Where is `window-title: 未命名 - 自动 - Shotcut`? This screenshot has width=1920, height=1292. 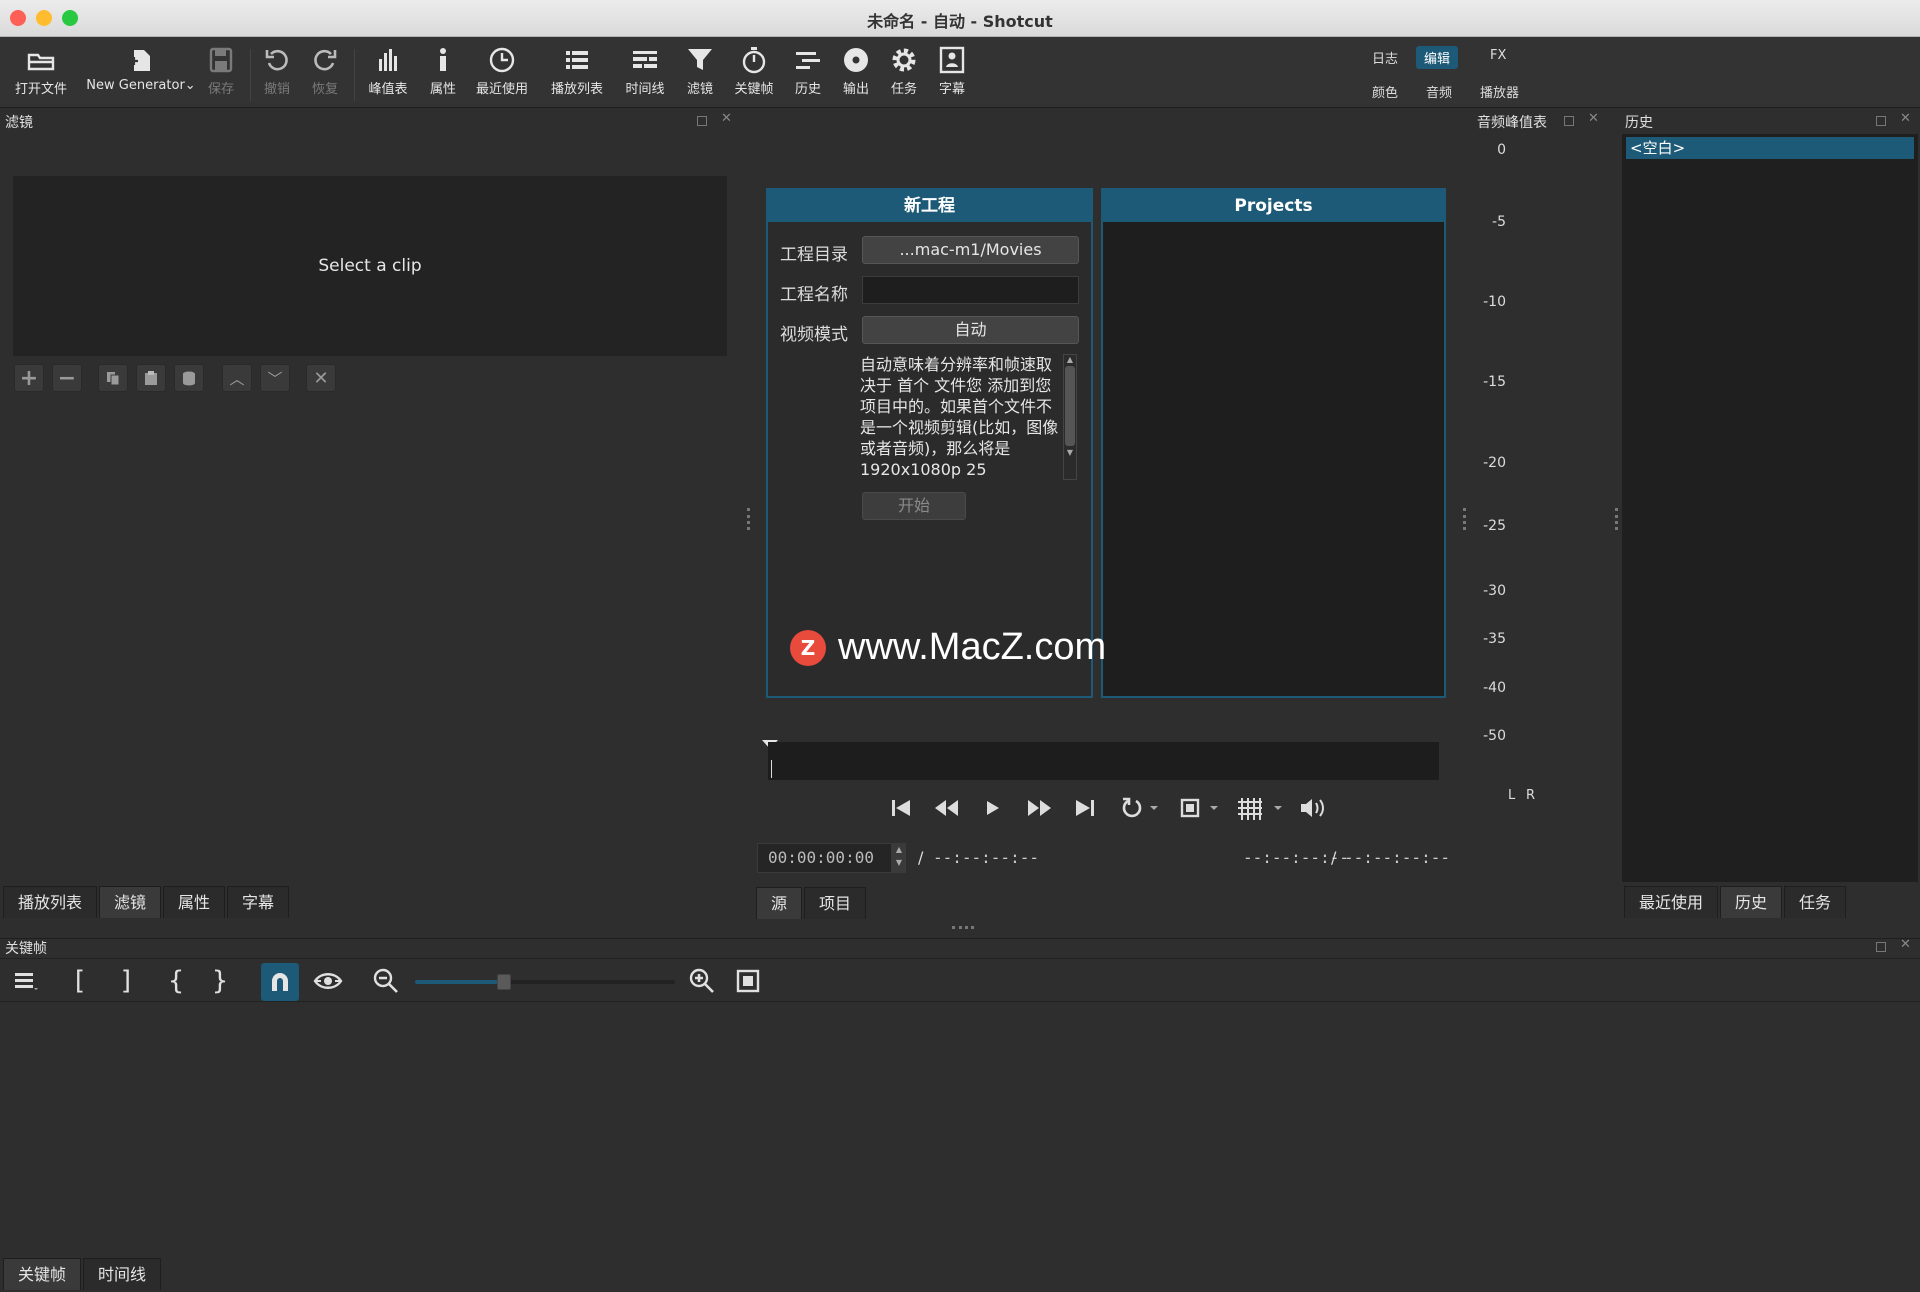 window-title: 未命名 - 自动 - Shotcut is located at coordinates (960, 21).